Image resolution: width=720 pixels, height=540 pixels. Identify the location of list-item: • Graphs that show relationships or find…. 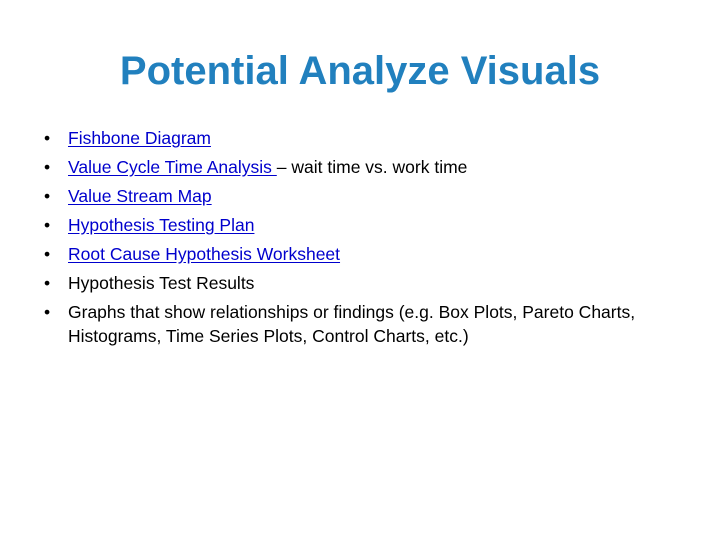
(359, 324).